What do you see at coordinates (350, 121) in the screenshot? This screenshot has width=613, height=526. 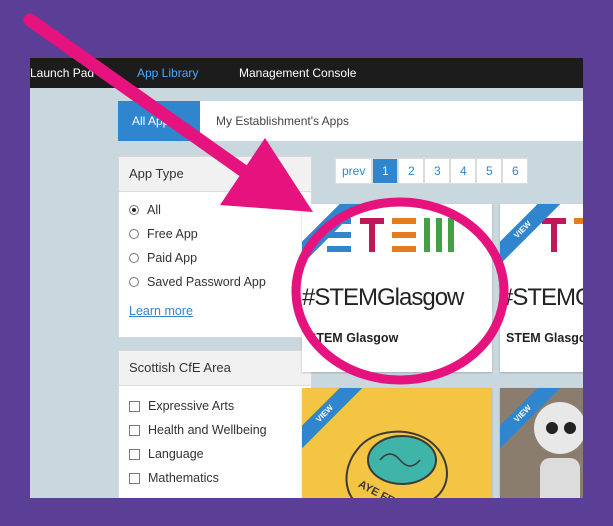 I see `app-tabs: All Apps My Establishment's Apps` at bounding box center [350, 121].